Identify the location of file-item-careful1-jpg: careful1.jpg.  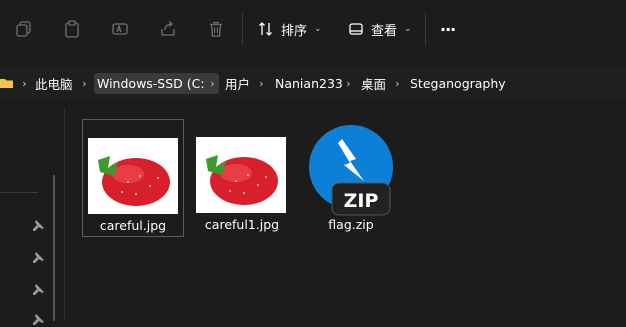
(242, 178).